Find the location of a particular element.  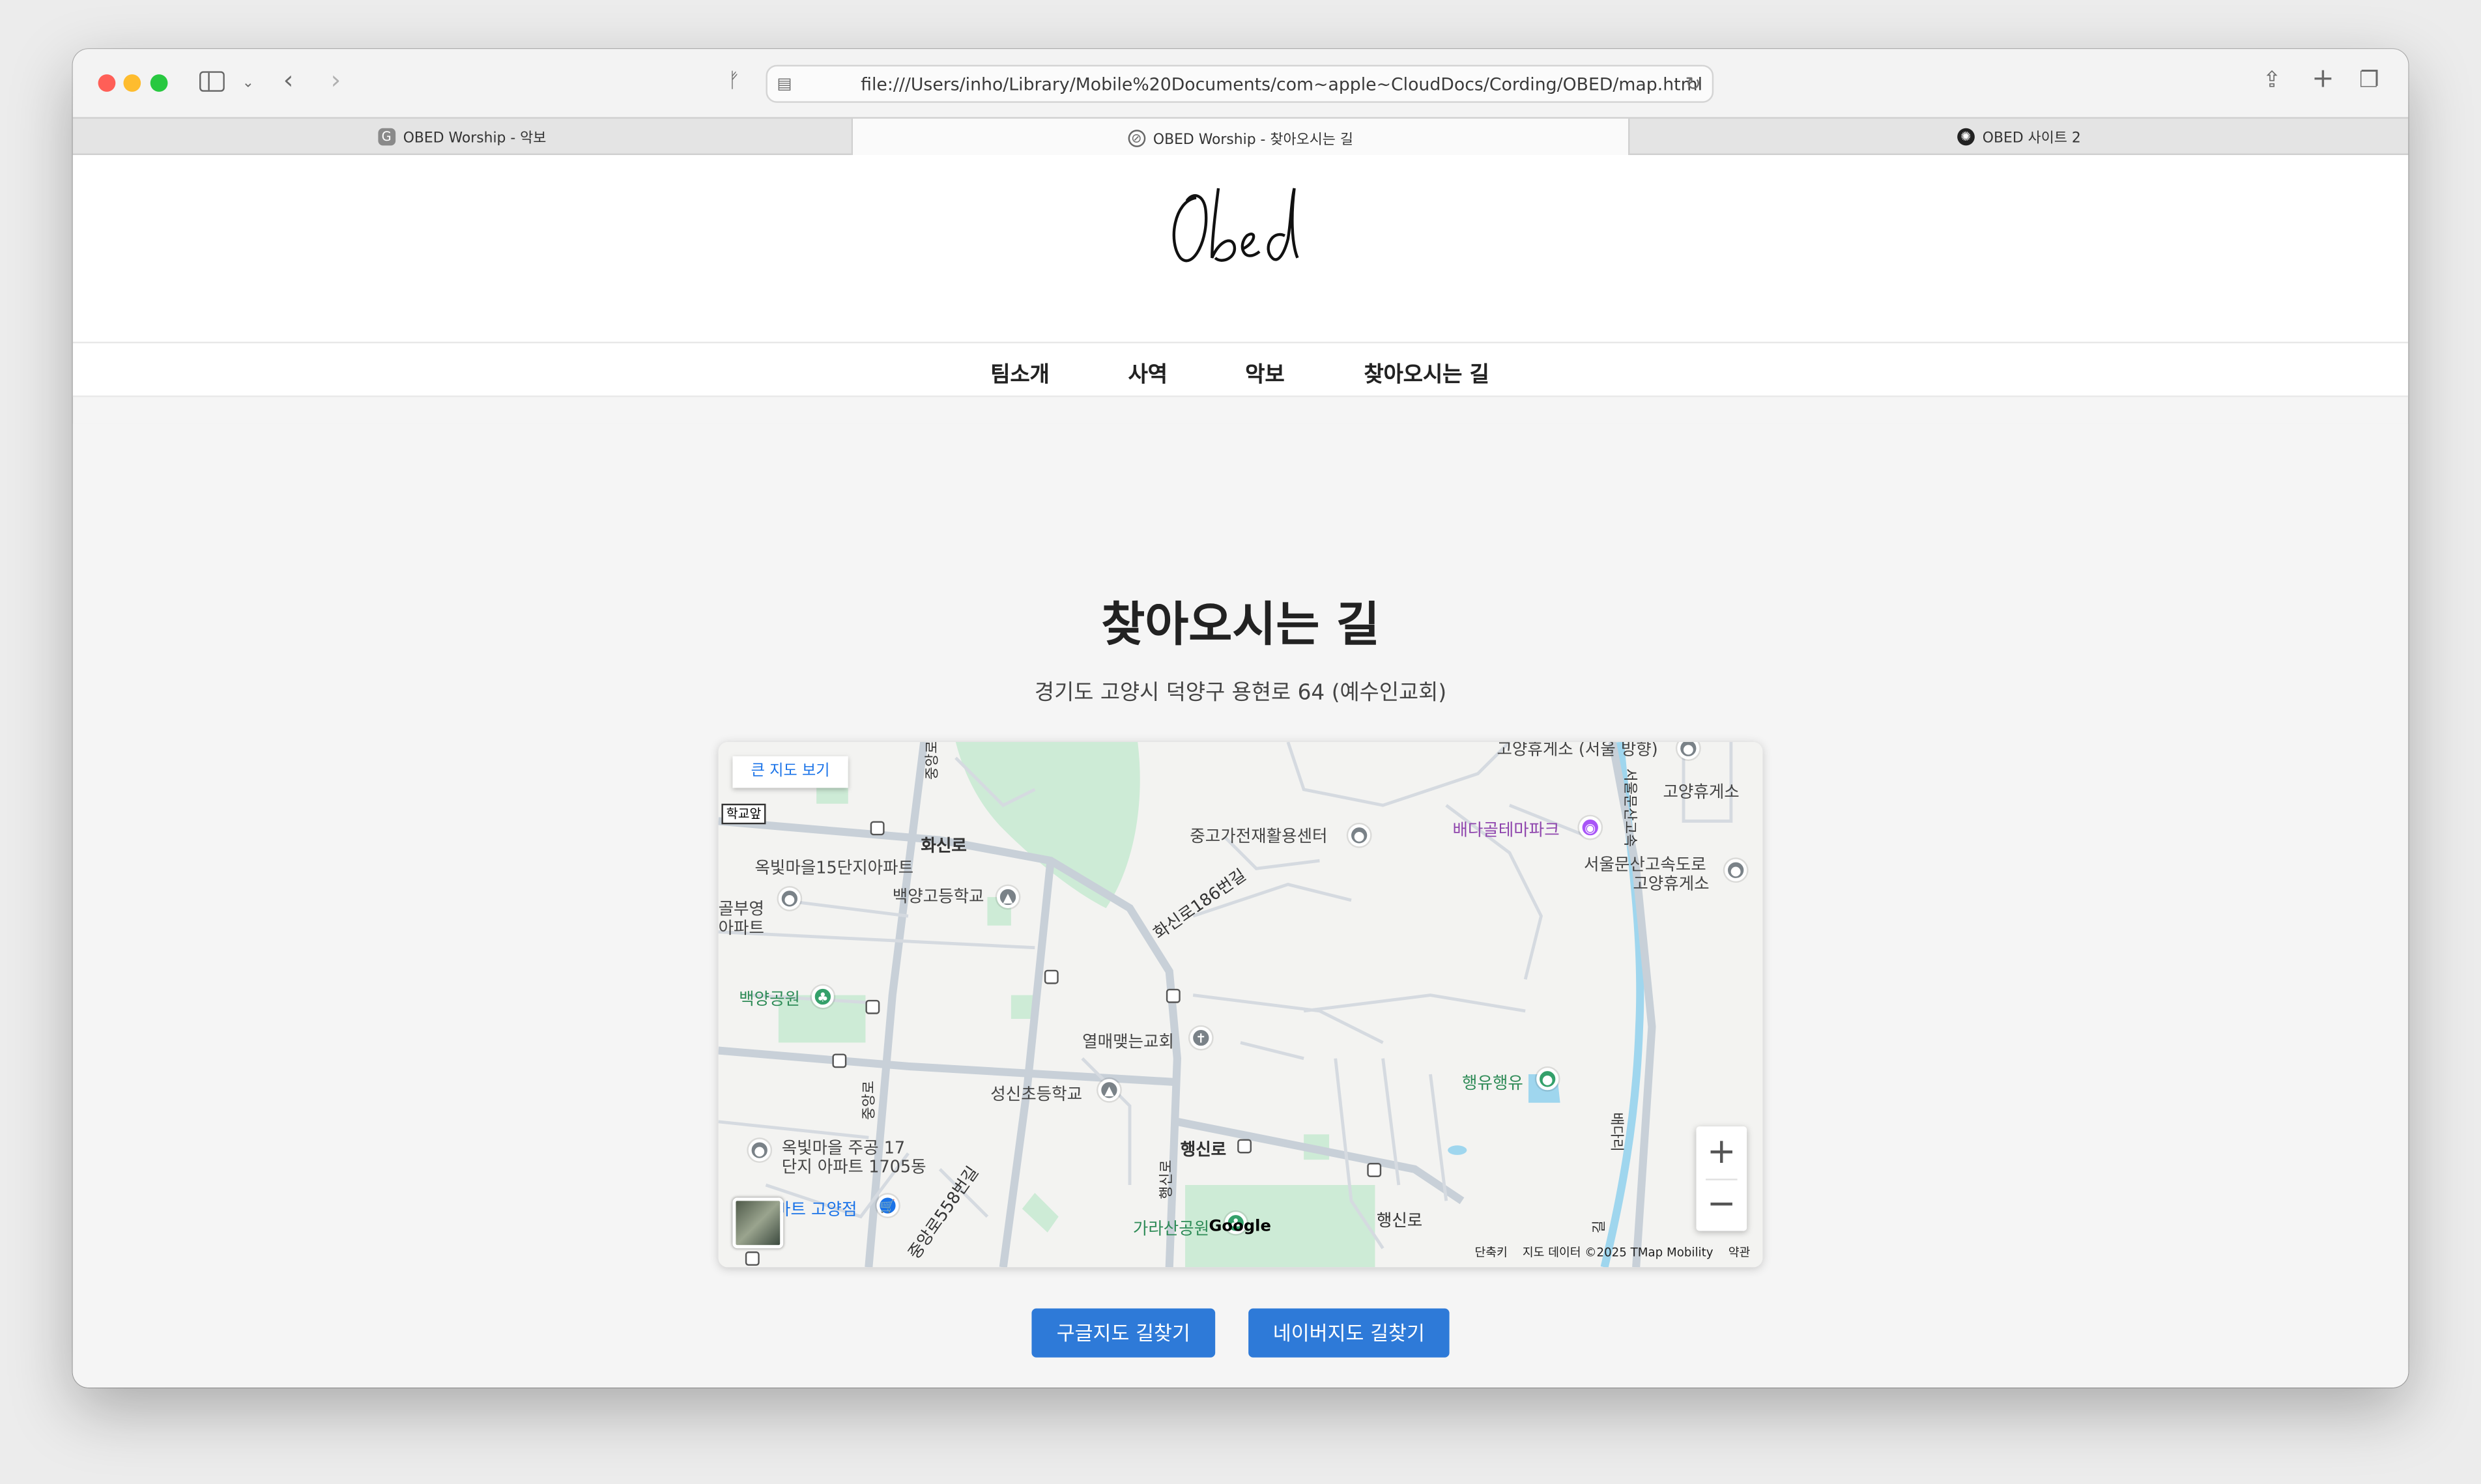

forward-icon: › is located at coordinates (336, 80).